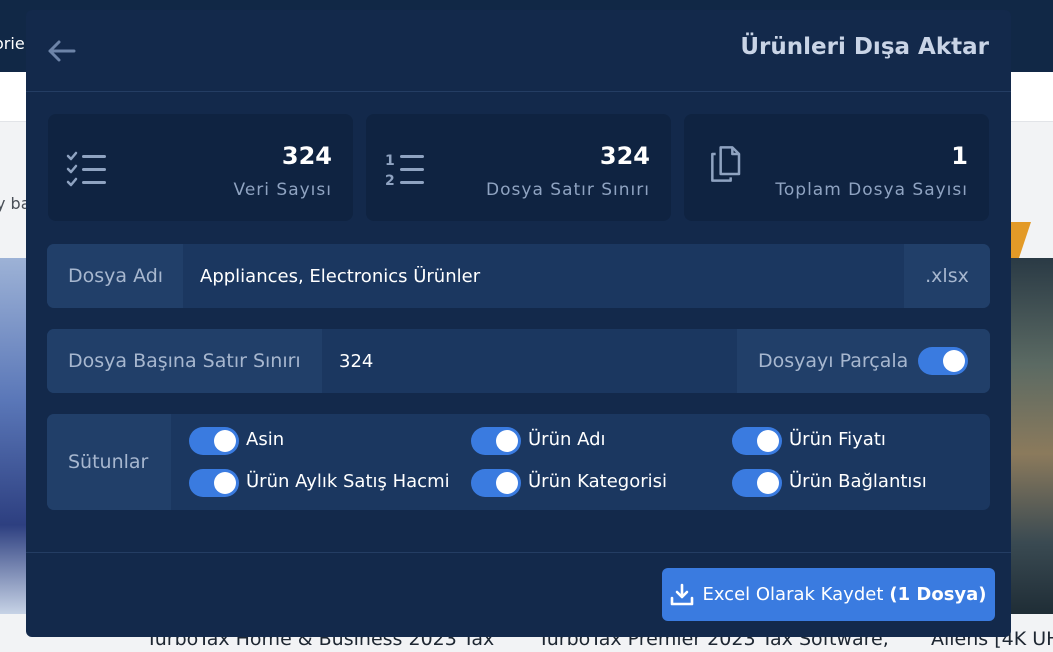 This screenshot has height=652, width=1053. I want to click on column-label: Asin, so click(265, 439).